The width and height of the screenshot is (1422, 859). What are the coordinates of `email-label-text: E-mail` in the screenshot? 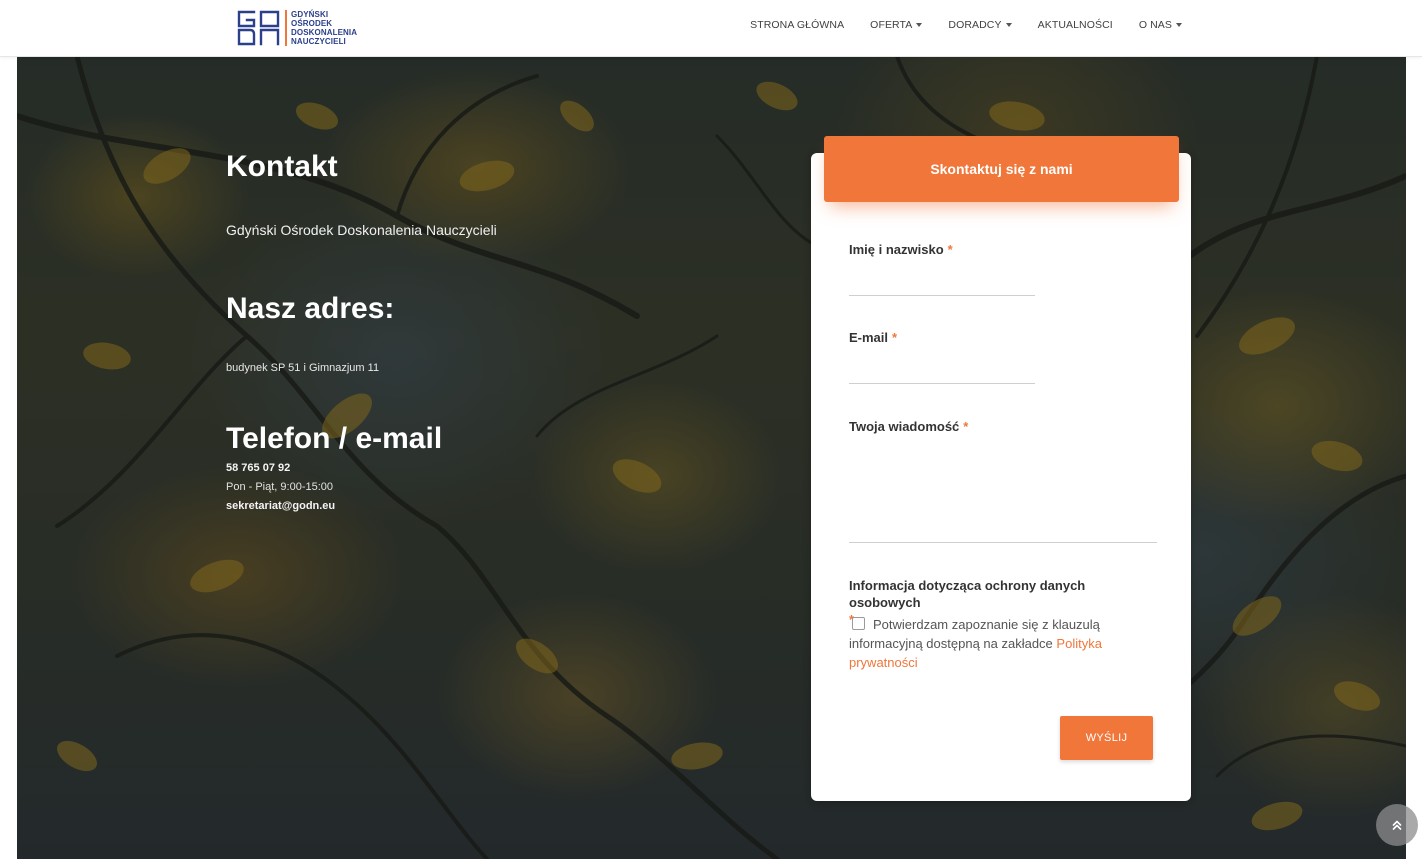 It's located at (869, 337).